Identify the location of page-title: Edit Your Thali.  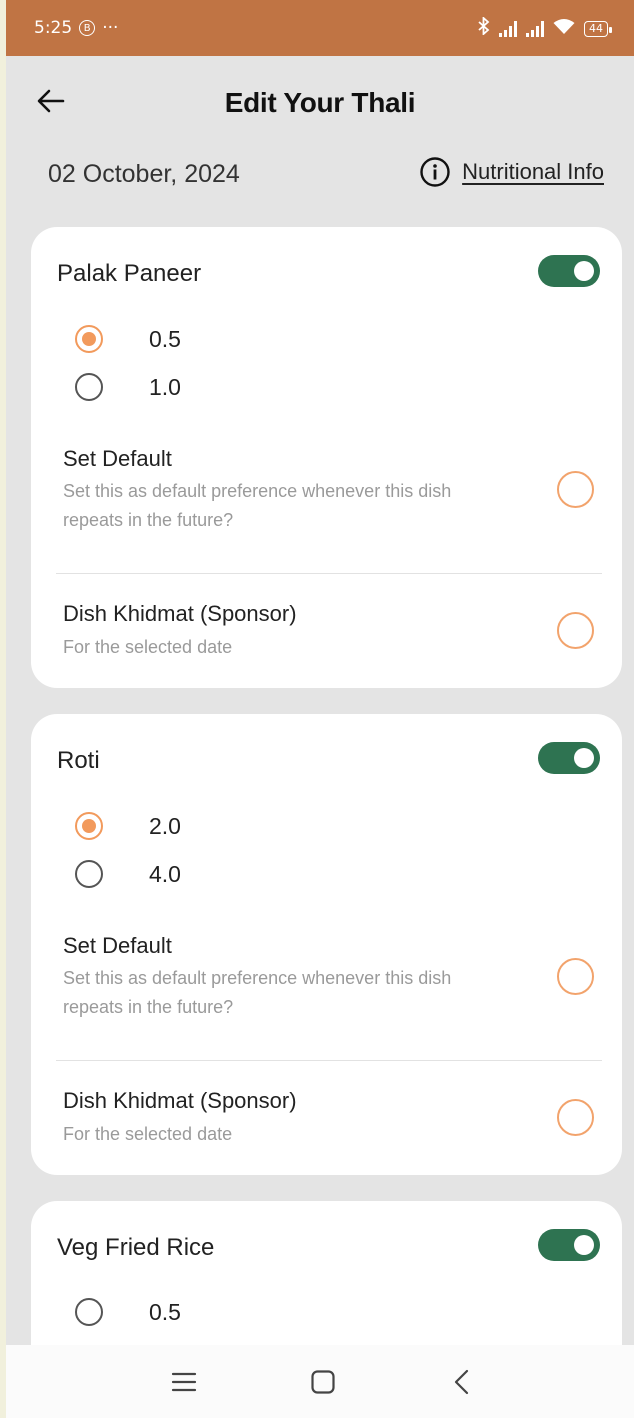
(320, 102).